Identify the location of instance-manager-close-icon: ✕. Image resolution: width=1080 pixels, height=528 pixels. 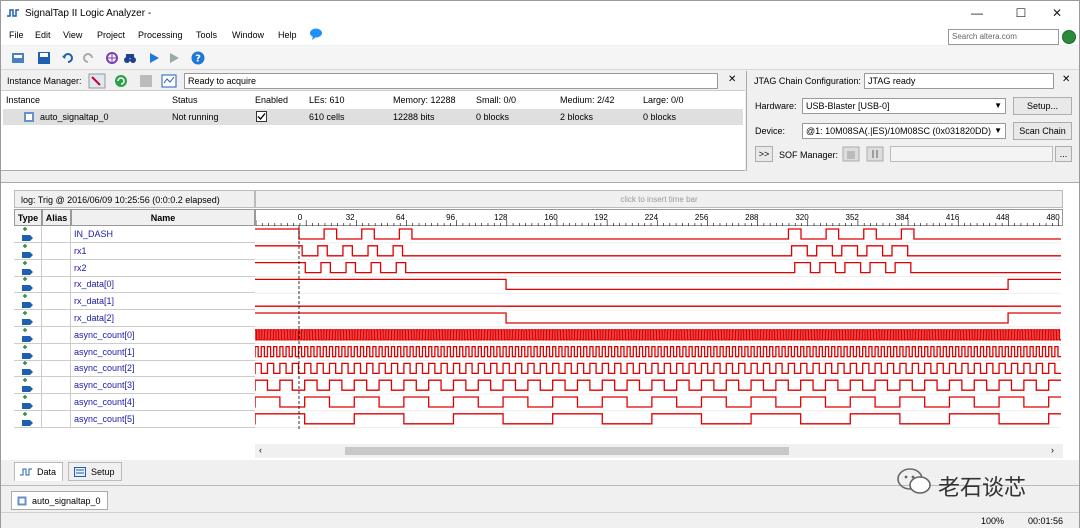
(732, 79).